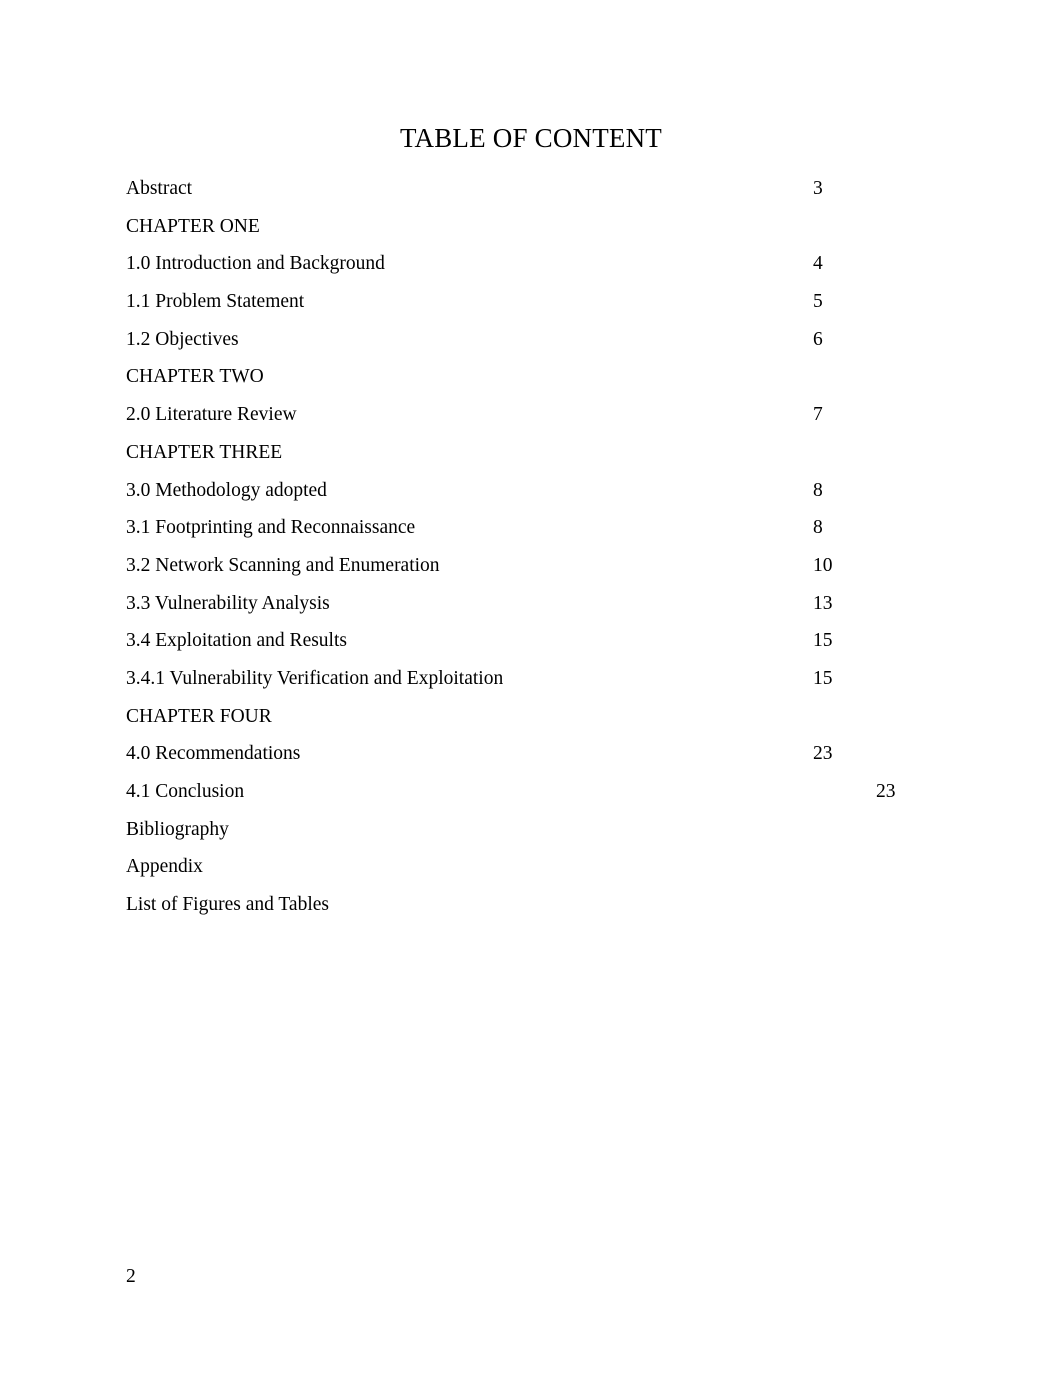 The image size is (1062, 1376). What do you see at coordinates (556, 189) in the screenshot?
I see `toc-entry: Abstract 3` at bounding box center [556, 189].